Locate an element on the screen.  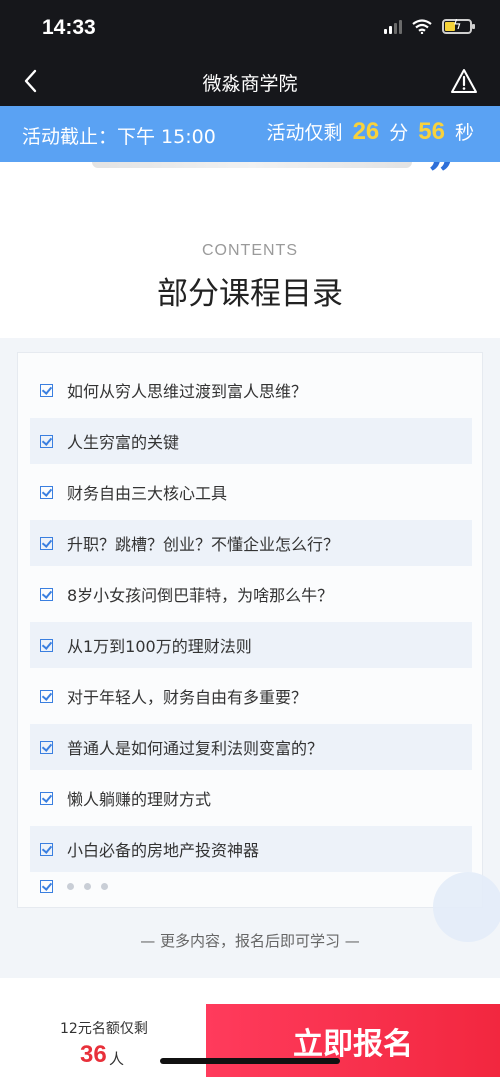
countdown-seconds: 56 is located at coordinates (431, 131).